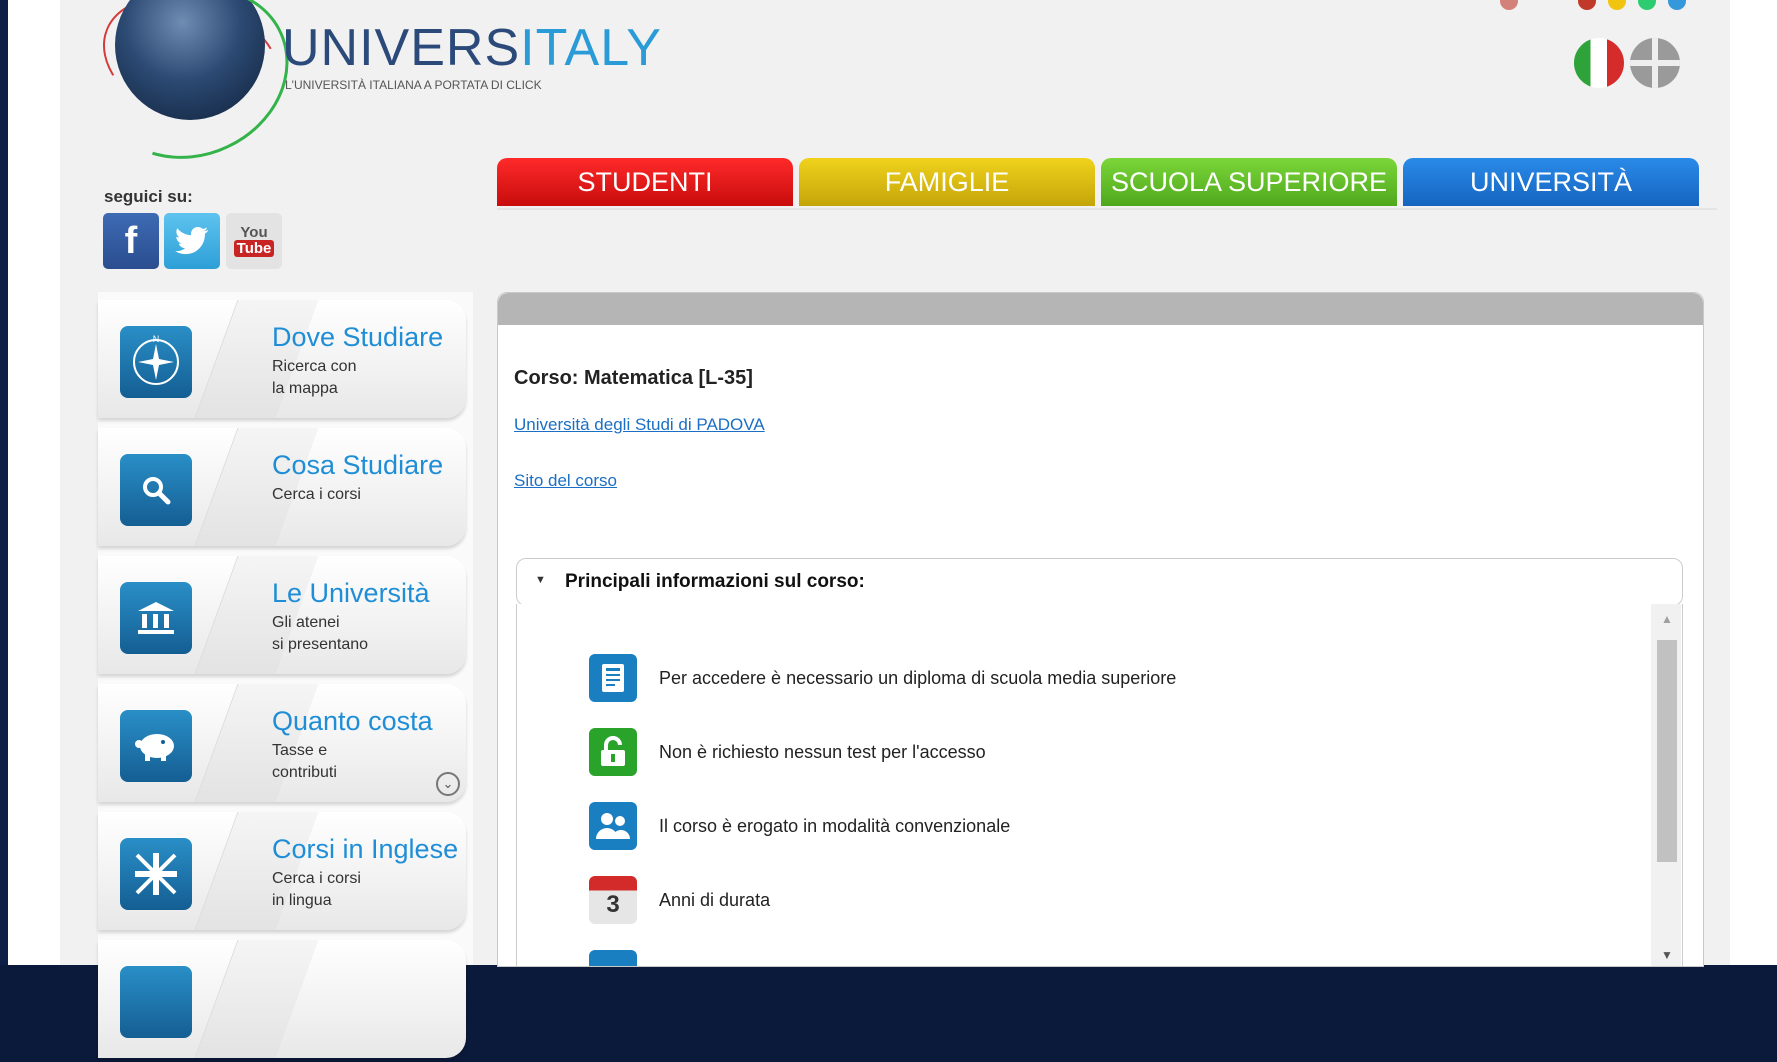 This screenshot has width=1777, height=1062. What do you see at coordinates (1667, 751) in the screenshot?
I see `scrollbar-thumb` at bounding box center [1667, 751].